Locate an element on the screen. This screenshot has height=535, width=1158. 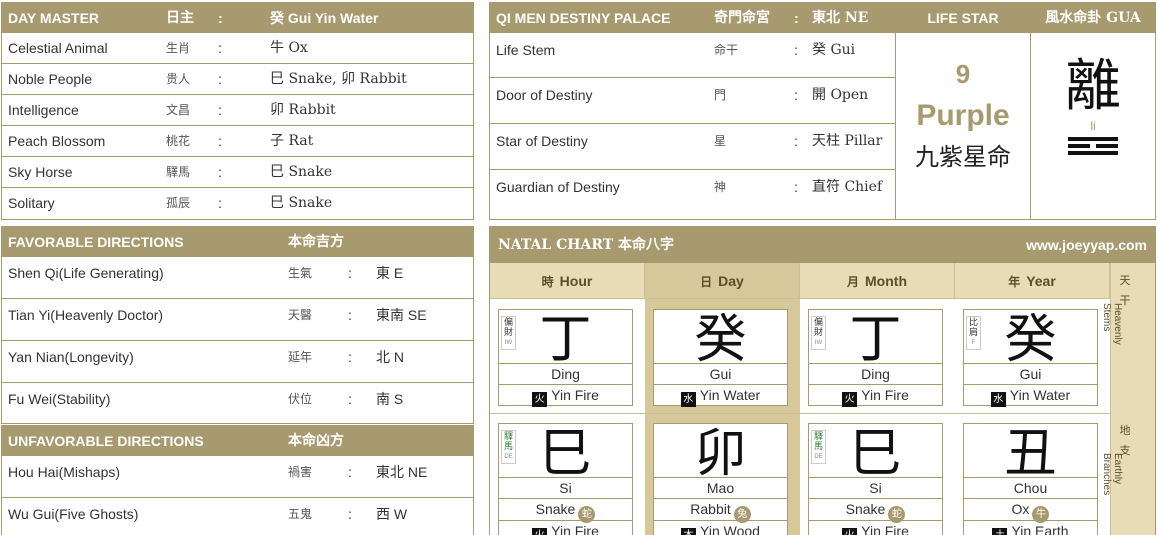
heavenly-stem-cell: 癸比肩 F Gui 水 Yin Water is located at coordinates (1030, 358).